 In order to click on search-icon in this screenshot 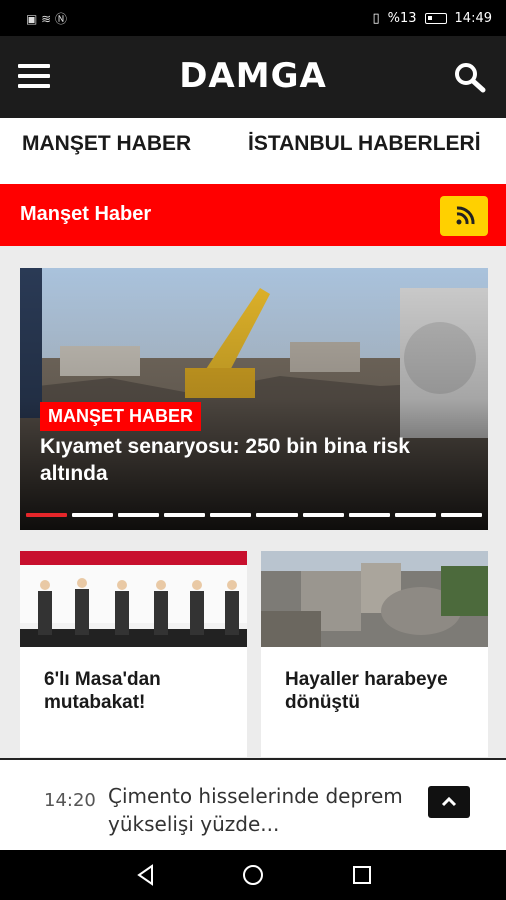, I will do `click(470, 77)`.